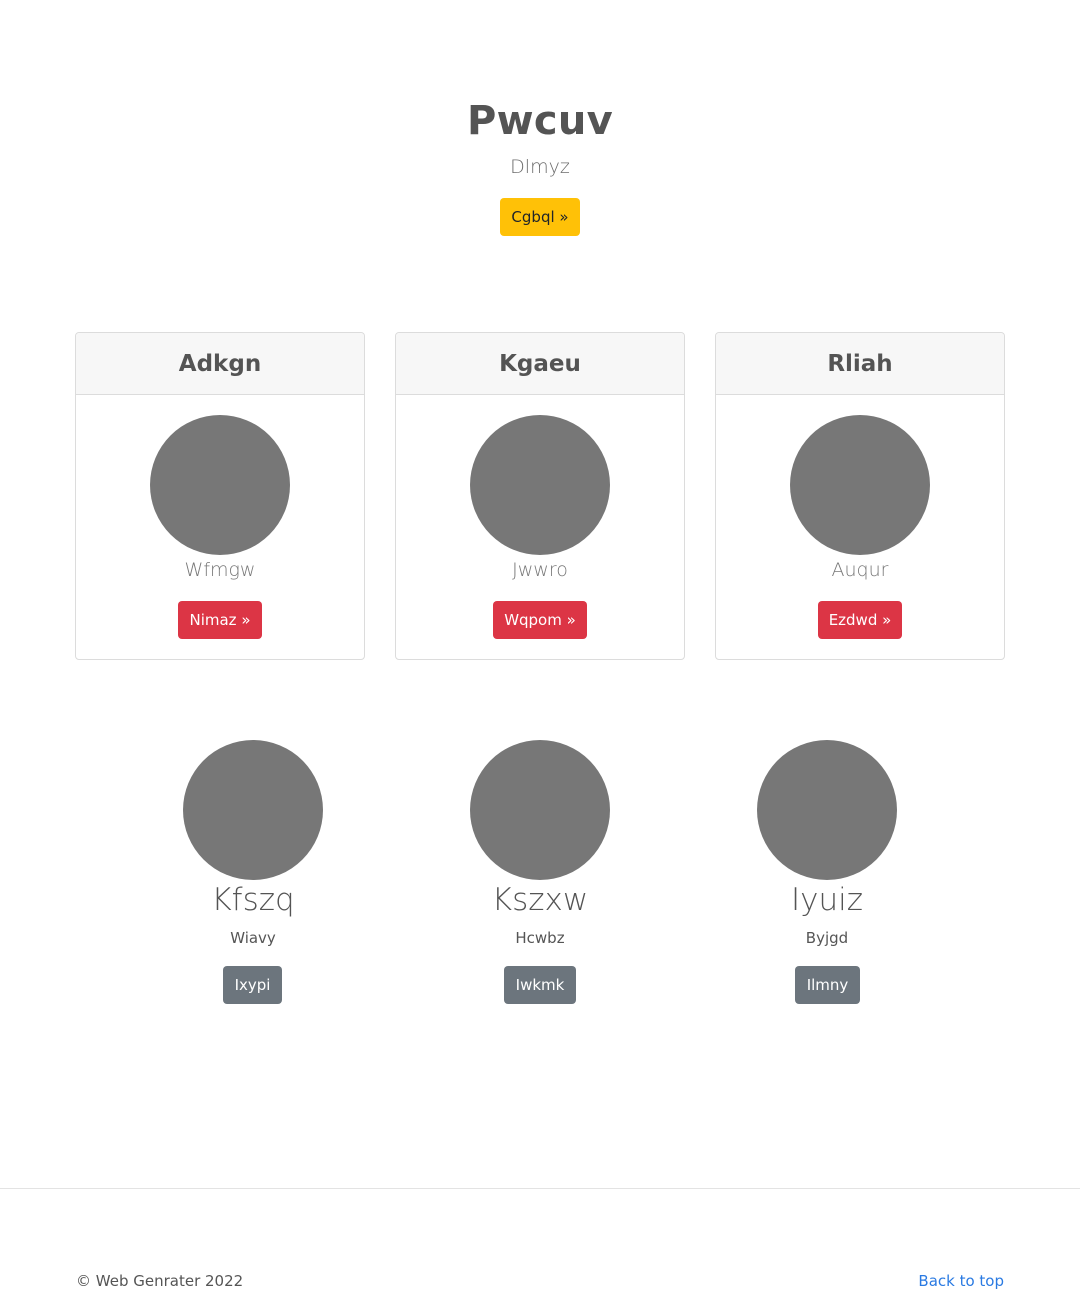 This screenshot has width=1080, height=1293. What do you see at coordinates (860, 620) in the screenshot?
I see `card-button: Ezdwd »` at bounding box center [860, 620].